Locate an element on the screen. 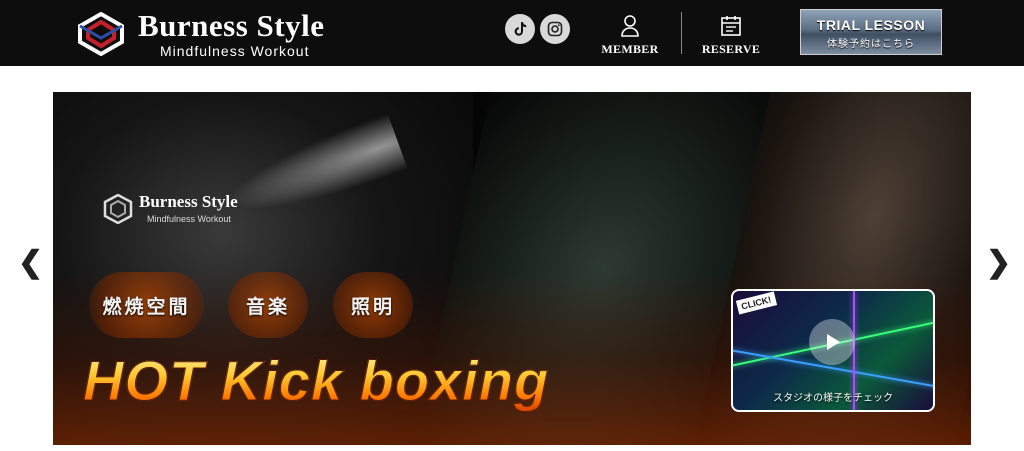  site-logo: Burness Style Mindfulness Workout is located at coordinates (211, 34).